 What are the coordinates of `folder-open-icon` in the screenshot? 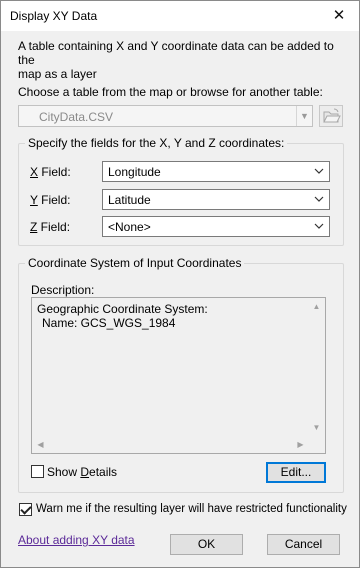 It's located at (332, 115).